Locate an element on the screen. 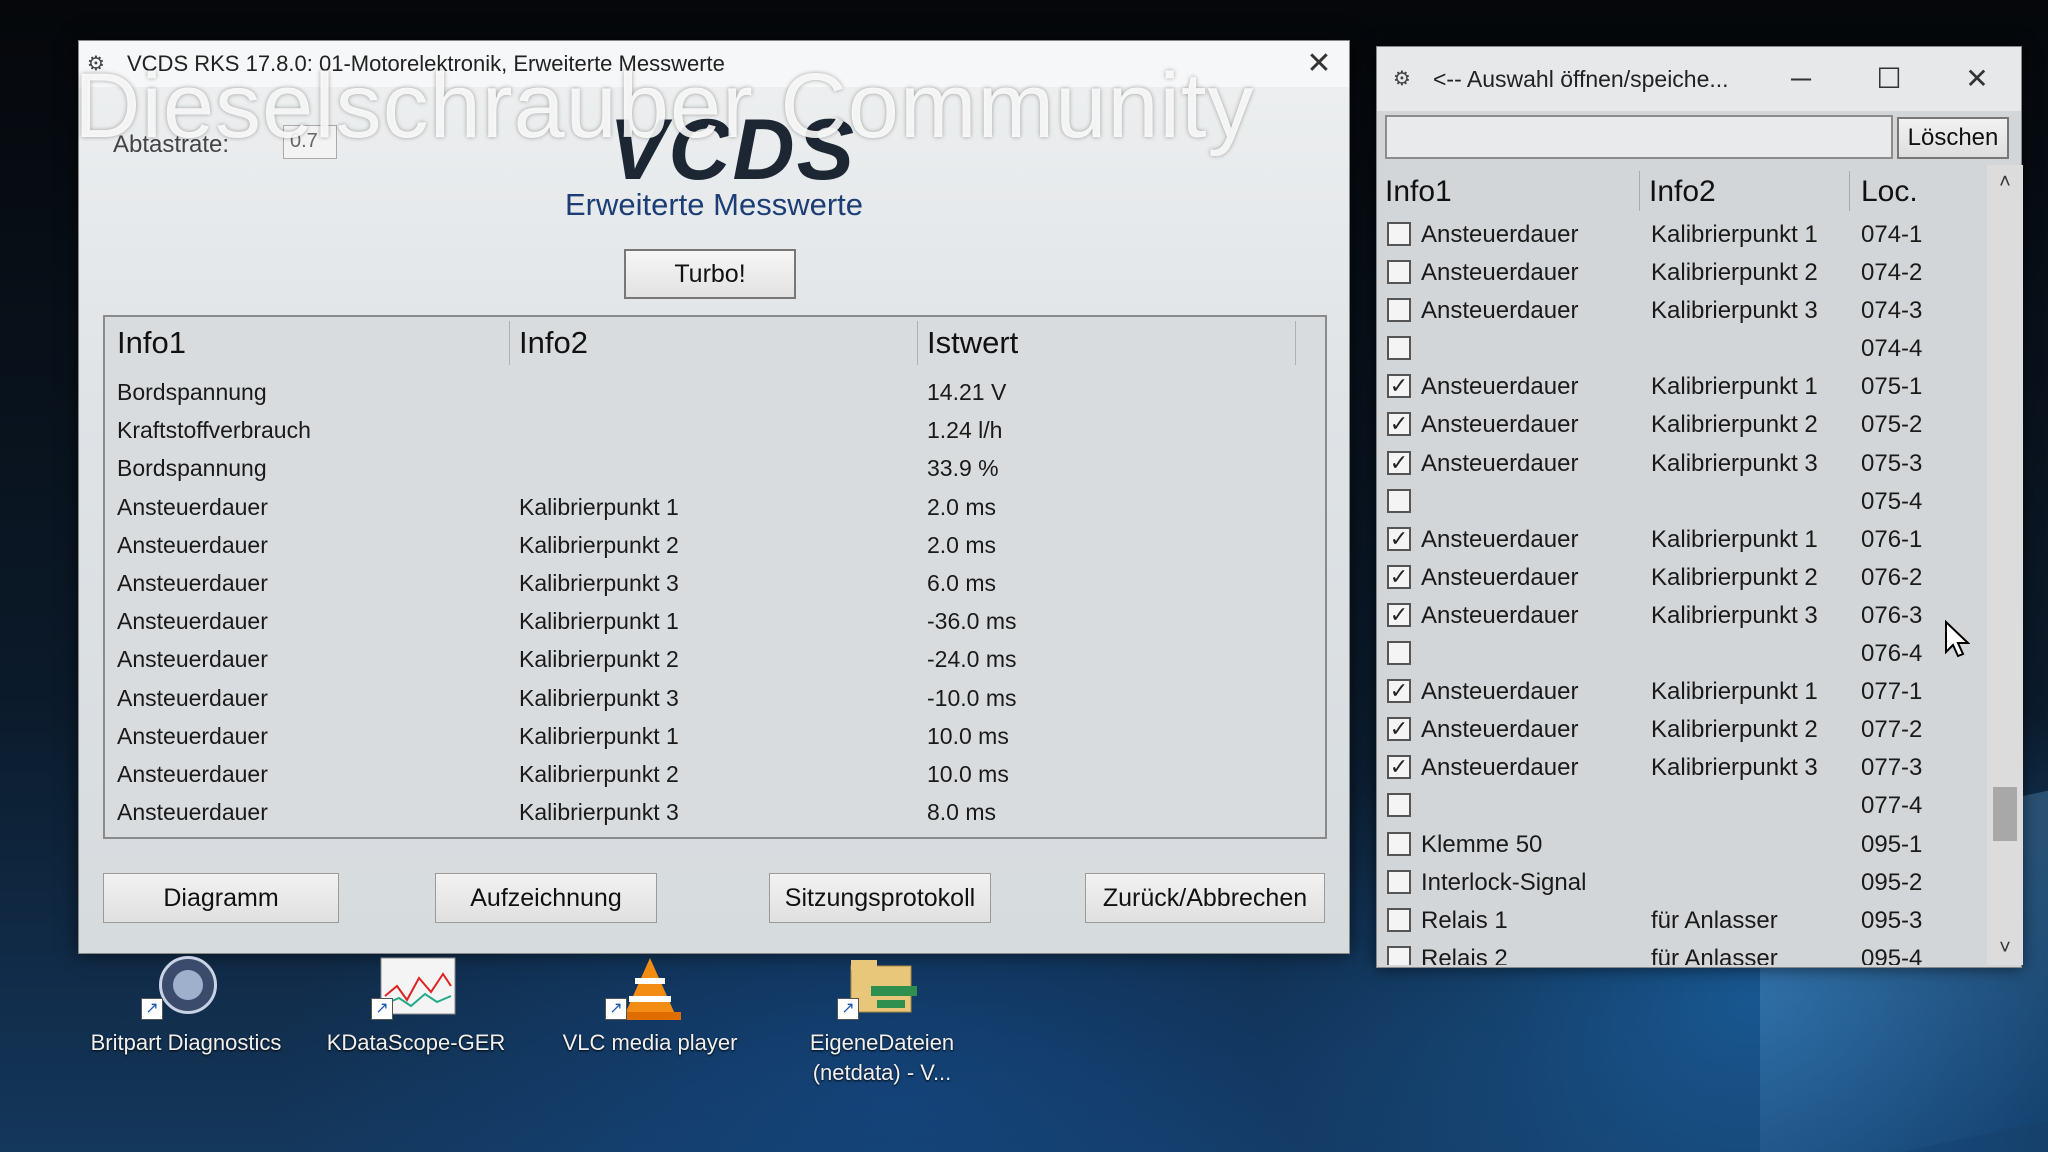 The image size is (2048, 1152). desktop-icon-kdatascope: ↗ KDataScope-GER is located at coordinates (416, 1007).